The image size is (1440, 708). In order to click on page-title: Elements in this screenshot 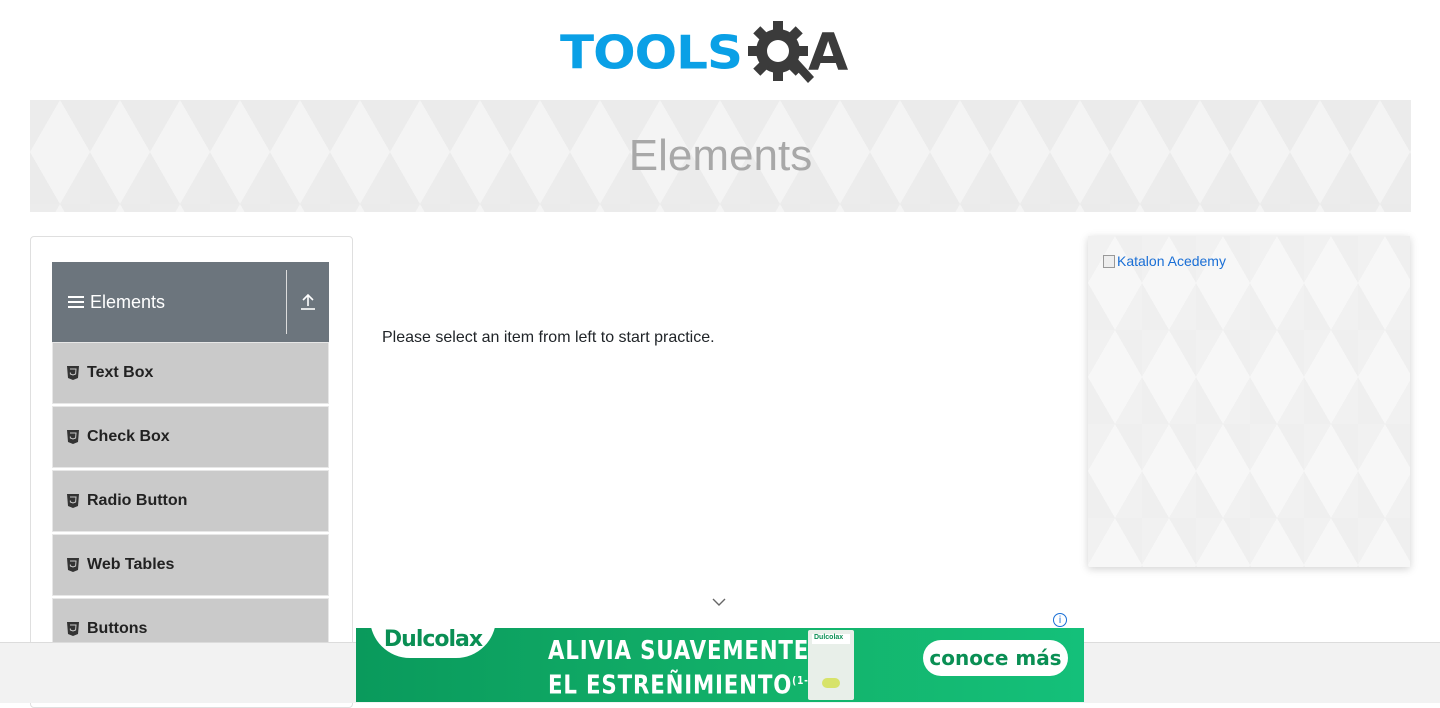, I will do `click(720, 155)`.